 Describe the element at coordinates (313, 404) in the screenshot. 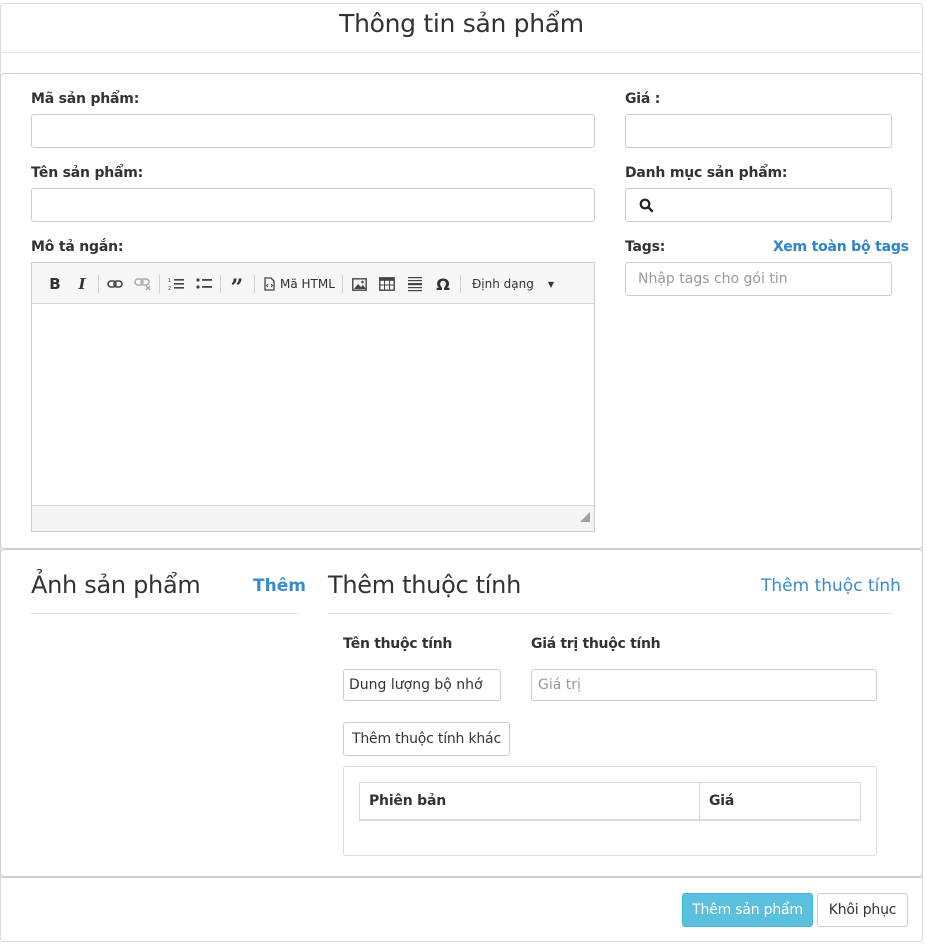

I see `editor-content-area` at that location.